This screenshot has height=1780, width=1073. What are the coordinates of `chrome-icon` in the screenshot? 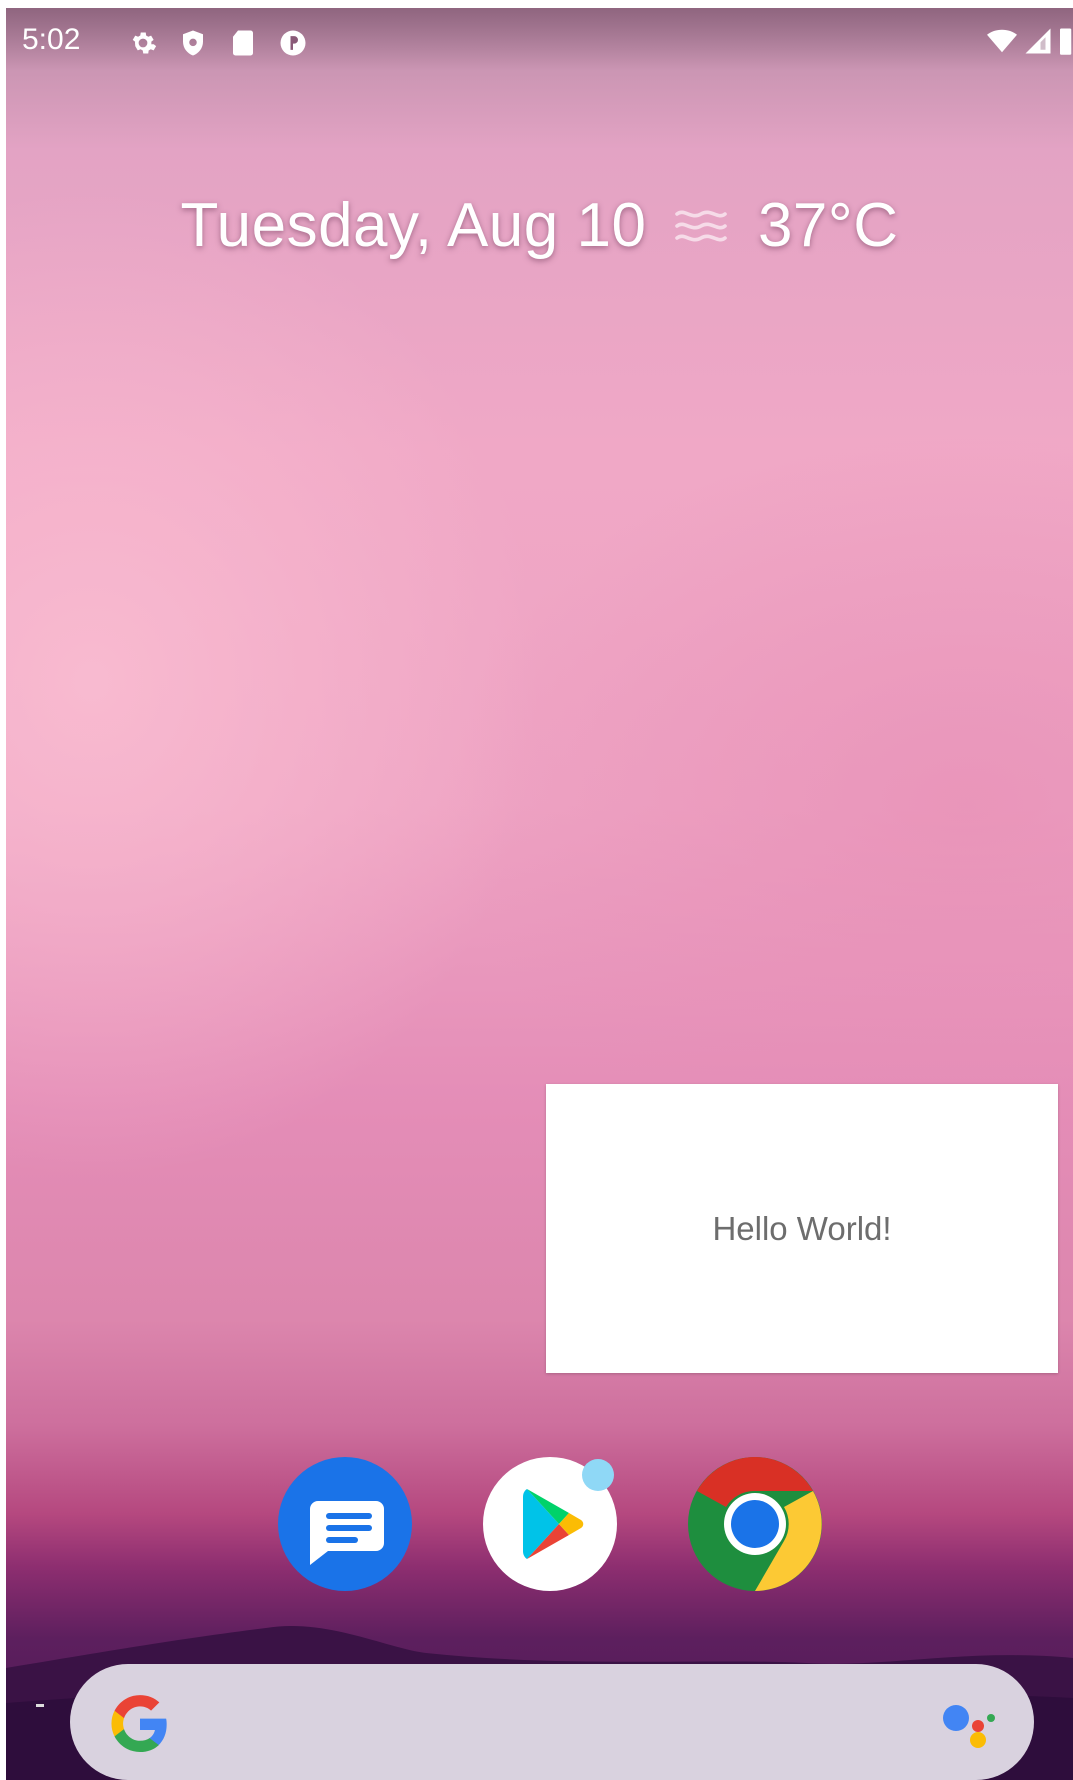 It's located at (755, 1524).